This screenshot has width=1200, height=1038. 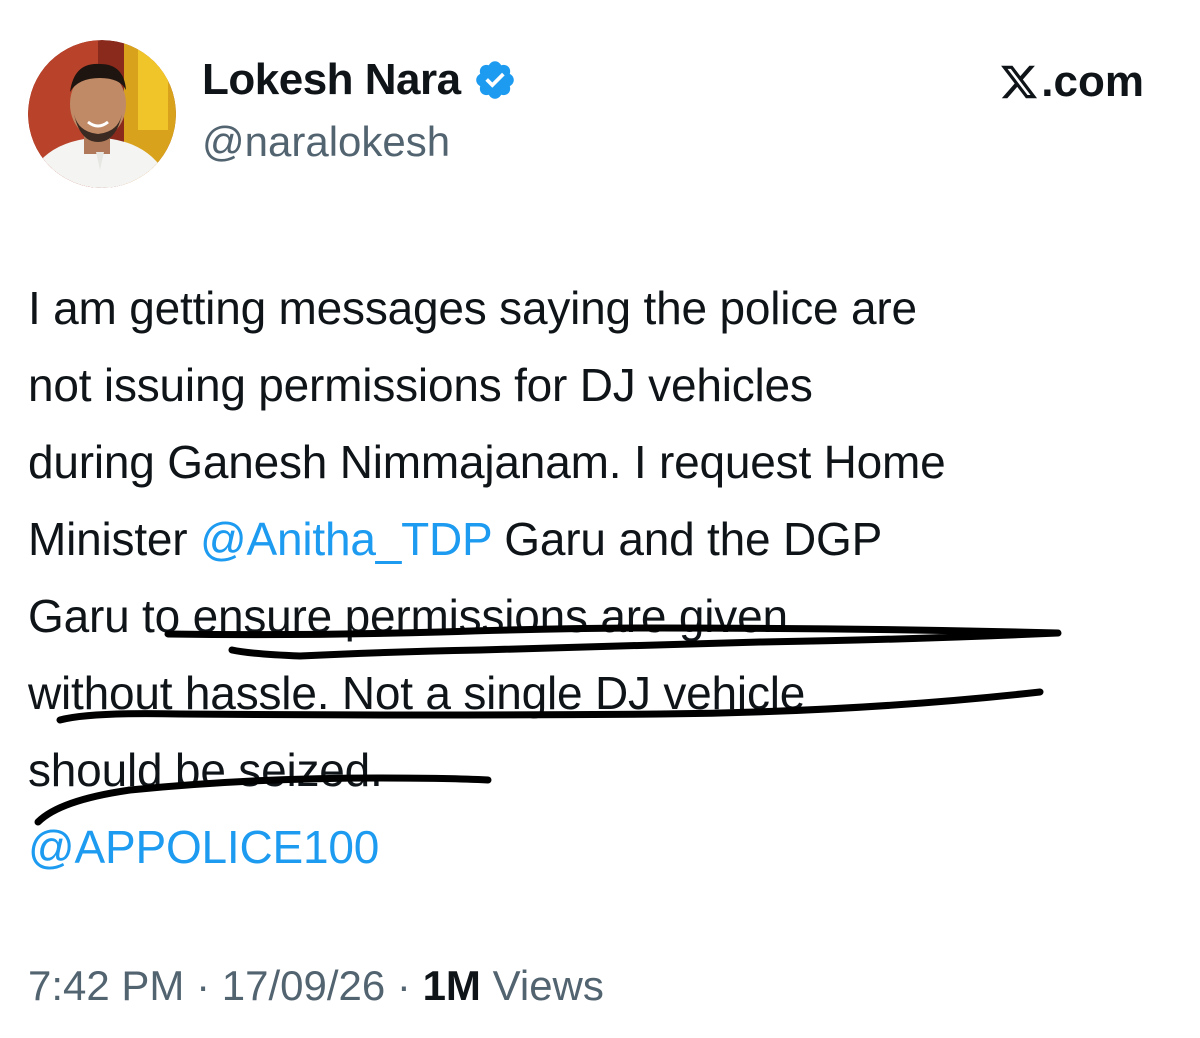 I want to click on tweet-line: Garu to ensure permissions are given, so click(x=608, y=616).